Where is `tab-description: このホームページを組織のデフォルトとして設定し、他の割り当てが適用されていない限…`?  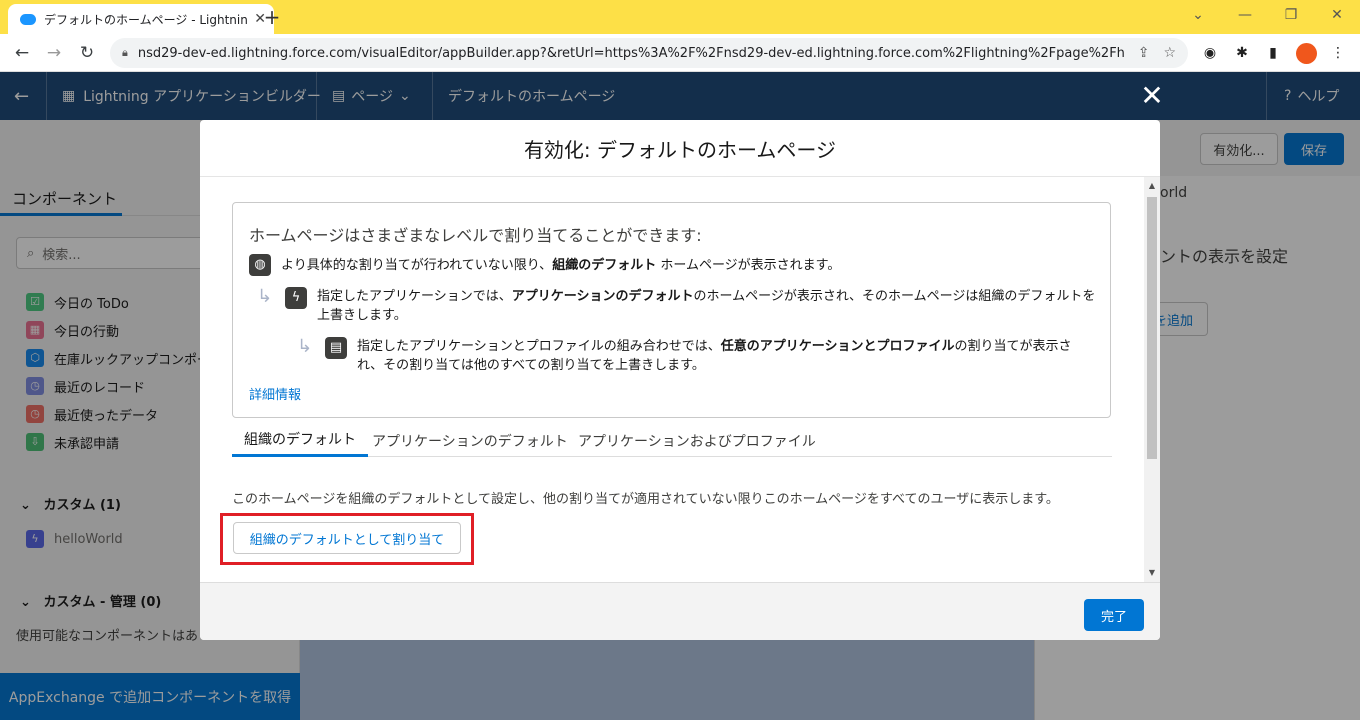
tab-description: このホームページを組織のデフォルトとして設定し、他の割り当てが適用されていない限… is located at coordinates (645, 499).